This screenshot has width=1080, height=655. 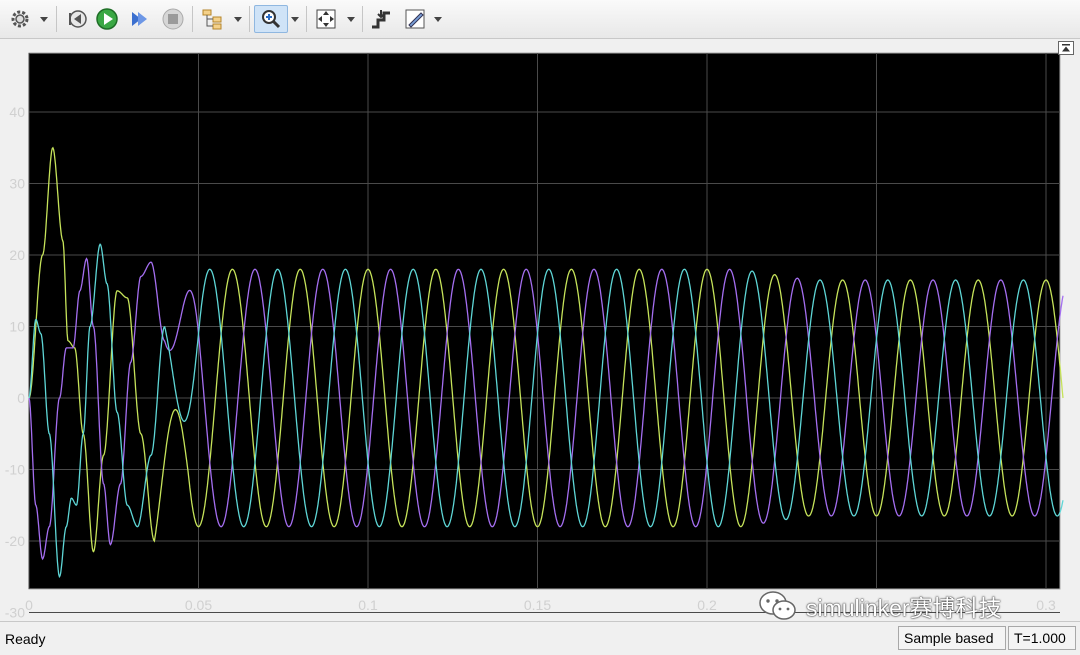 I want to click on x-tick-label: 0.2, so click(x=707, y=605).